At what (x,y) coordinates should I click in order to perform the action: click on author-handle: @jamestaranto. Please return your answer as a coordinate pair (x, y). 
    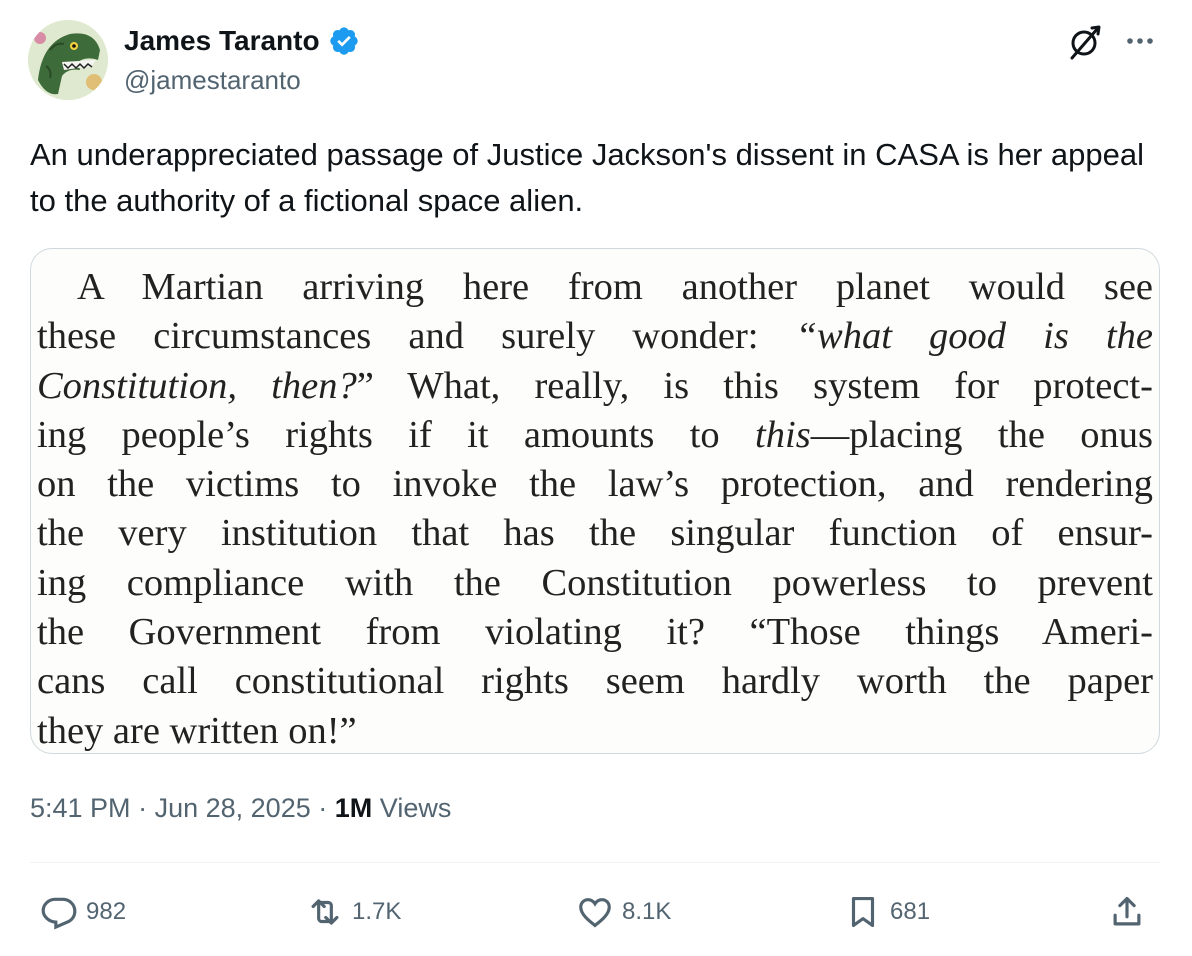
    Looking at the image, I should click on (212, 80).